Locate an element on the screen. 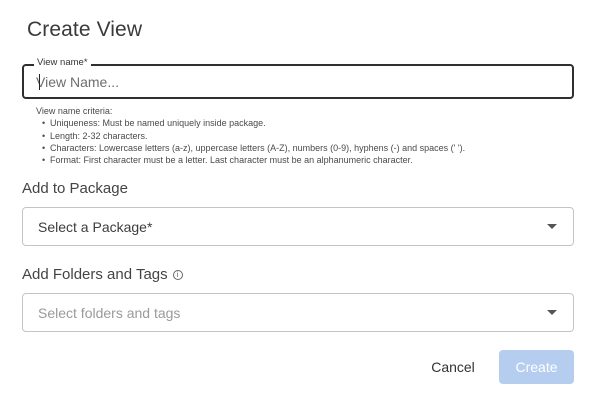 This screenshot has width=595, height=399. view-name-field is located at coordinates (298, 81).